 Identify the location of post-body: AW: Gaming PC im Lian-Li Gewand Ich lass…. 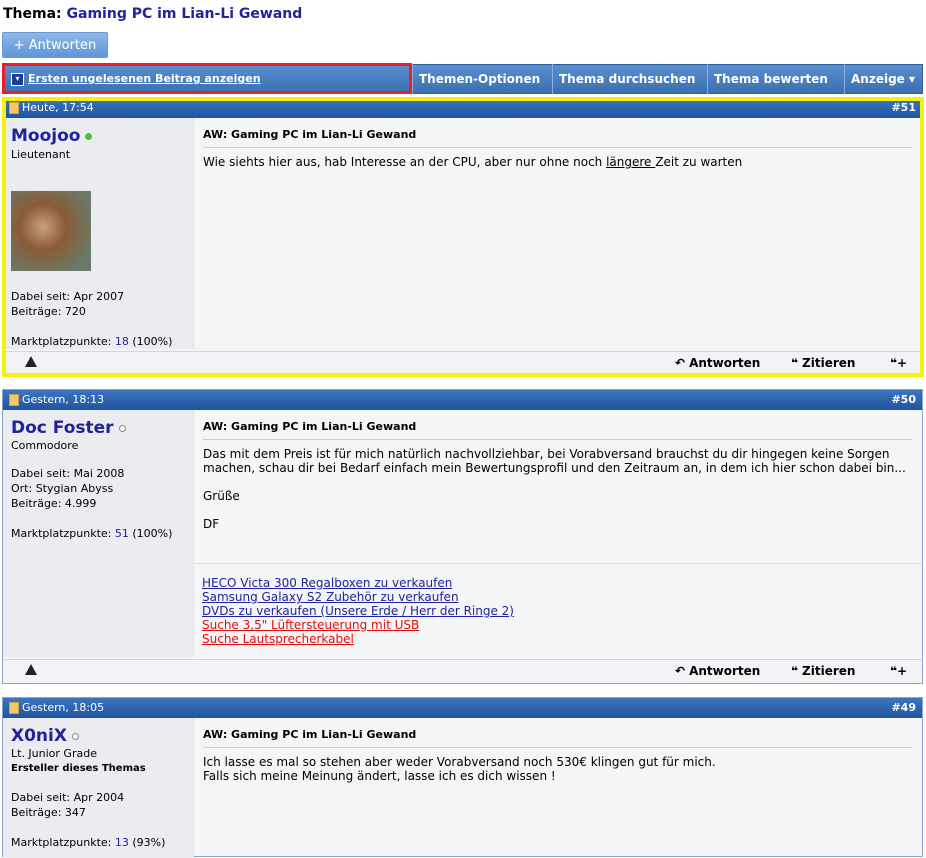
(557, 755).